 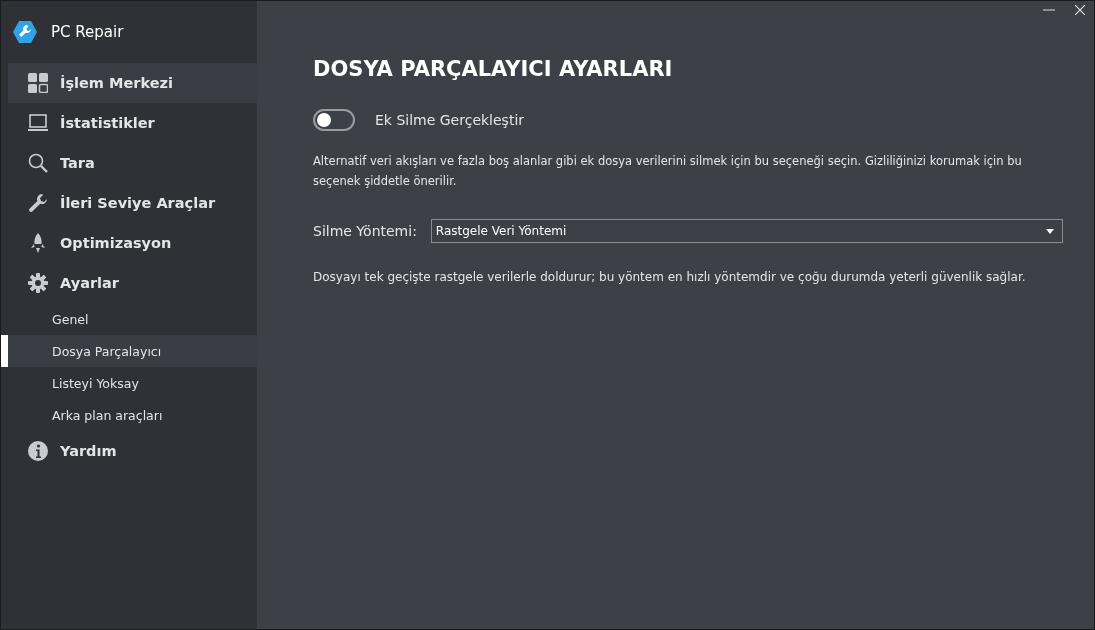 I want to click on menu-item: Optimizasyon, so click(x=132, y=243).